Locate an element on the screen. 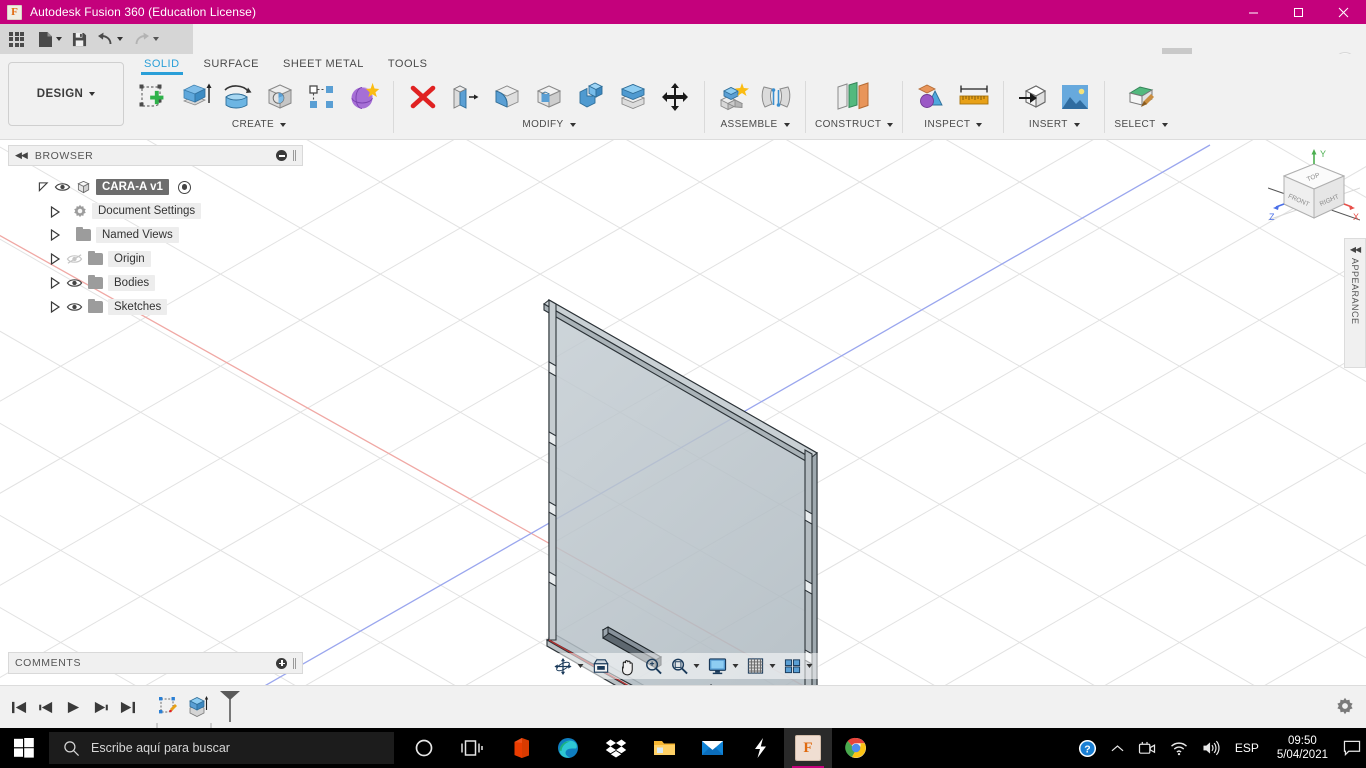 This screenshot has height=768, width=1366. expanded-triangle-icon is located at coordinates (43, 187).